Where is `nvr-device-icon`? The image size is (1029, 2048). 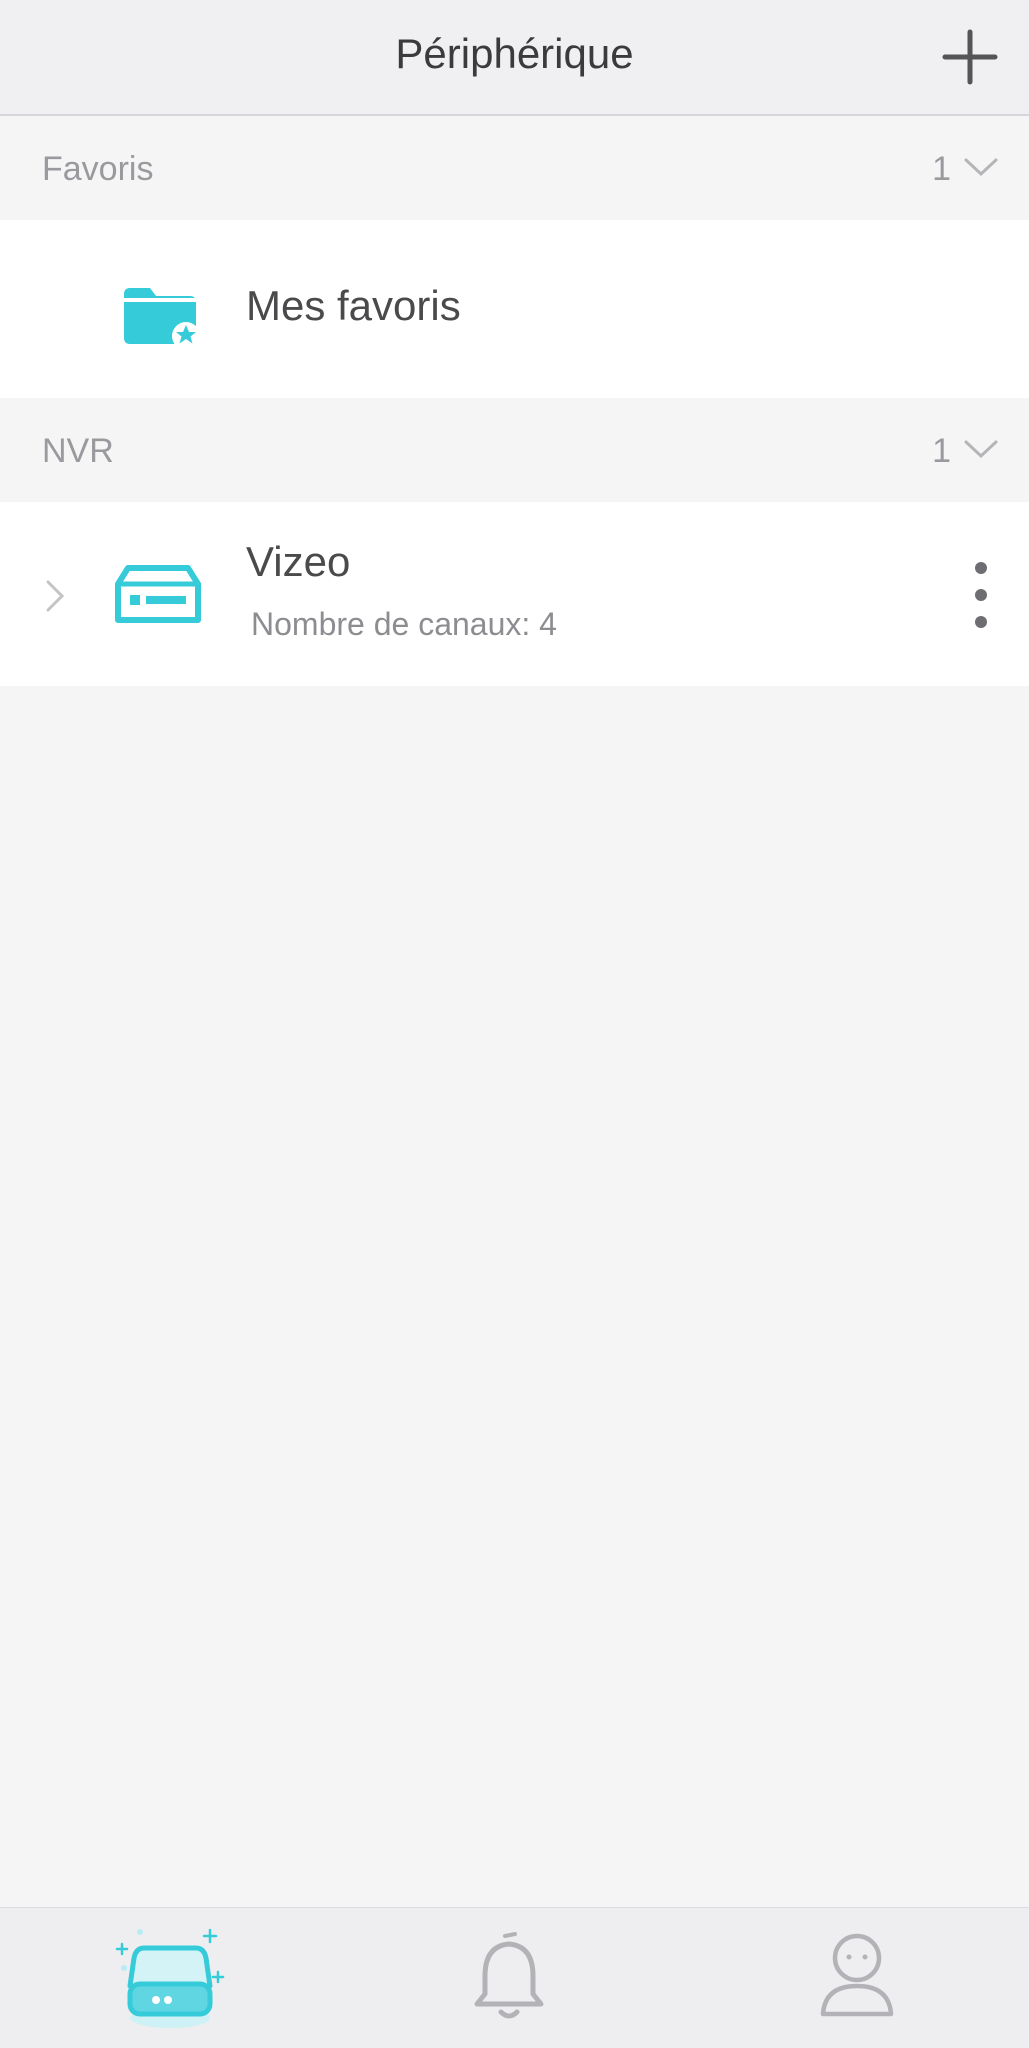
nvr-device-icon is located at coordinates (158, 594).